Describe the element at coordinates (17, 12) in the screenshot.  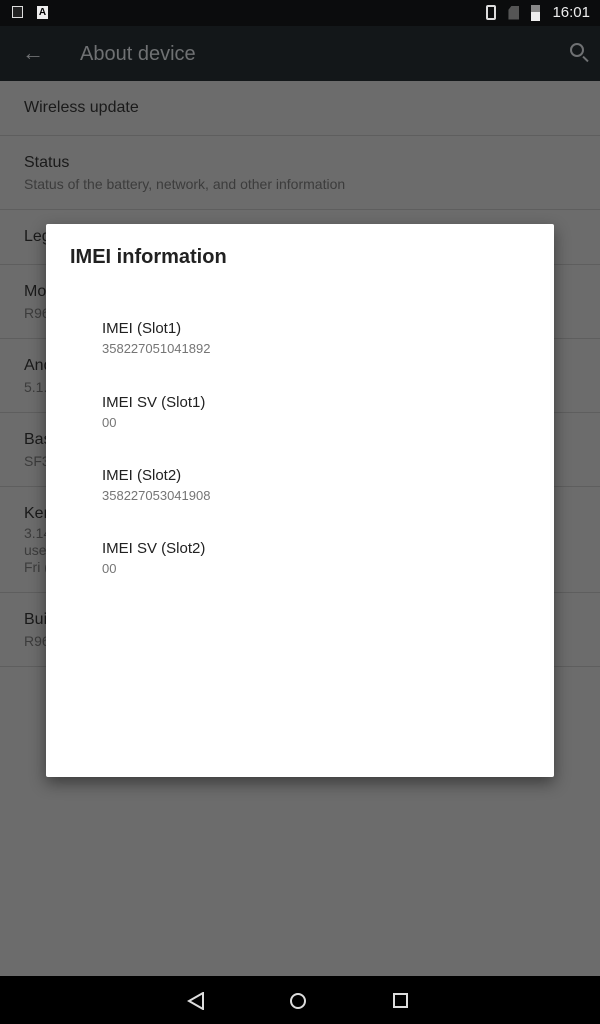
I see `image-notification-icon` at that location.